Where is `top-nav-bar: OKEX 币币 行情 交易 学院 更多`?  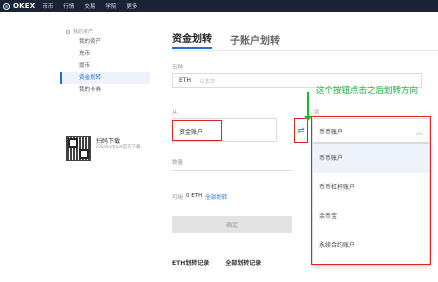
top-nav-bar: OKEX 币币 行情 交易 学院 更多 is located at coordinates (219, 6).